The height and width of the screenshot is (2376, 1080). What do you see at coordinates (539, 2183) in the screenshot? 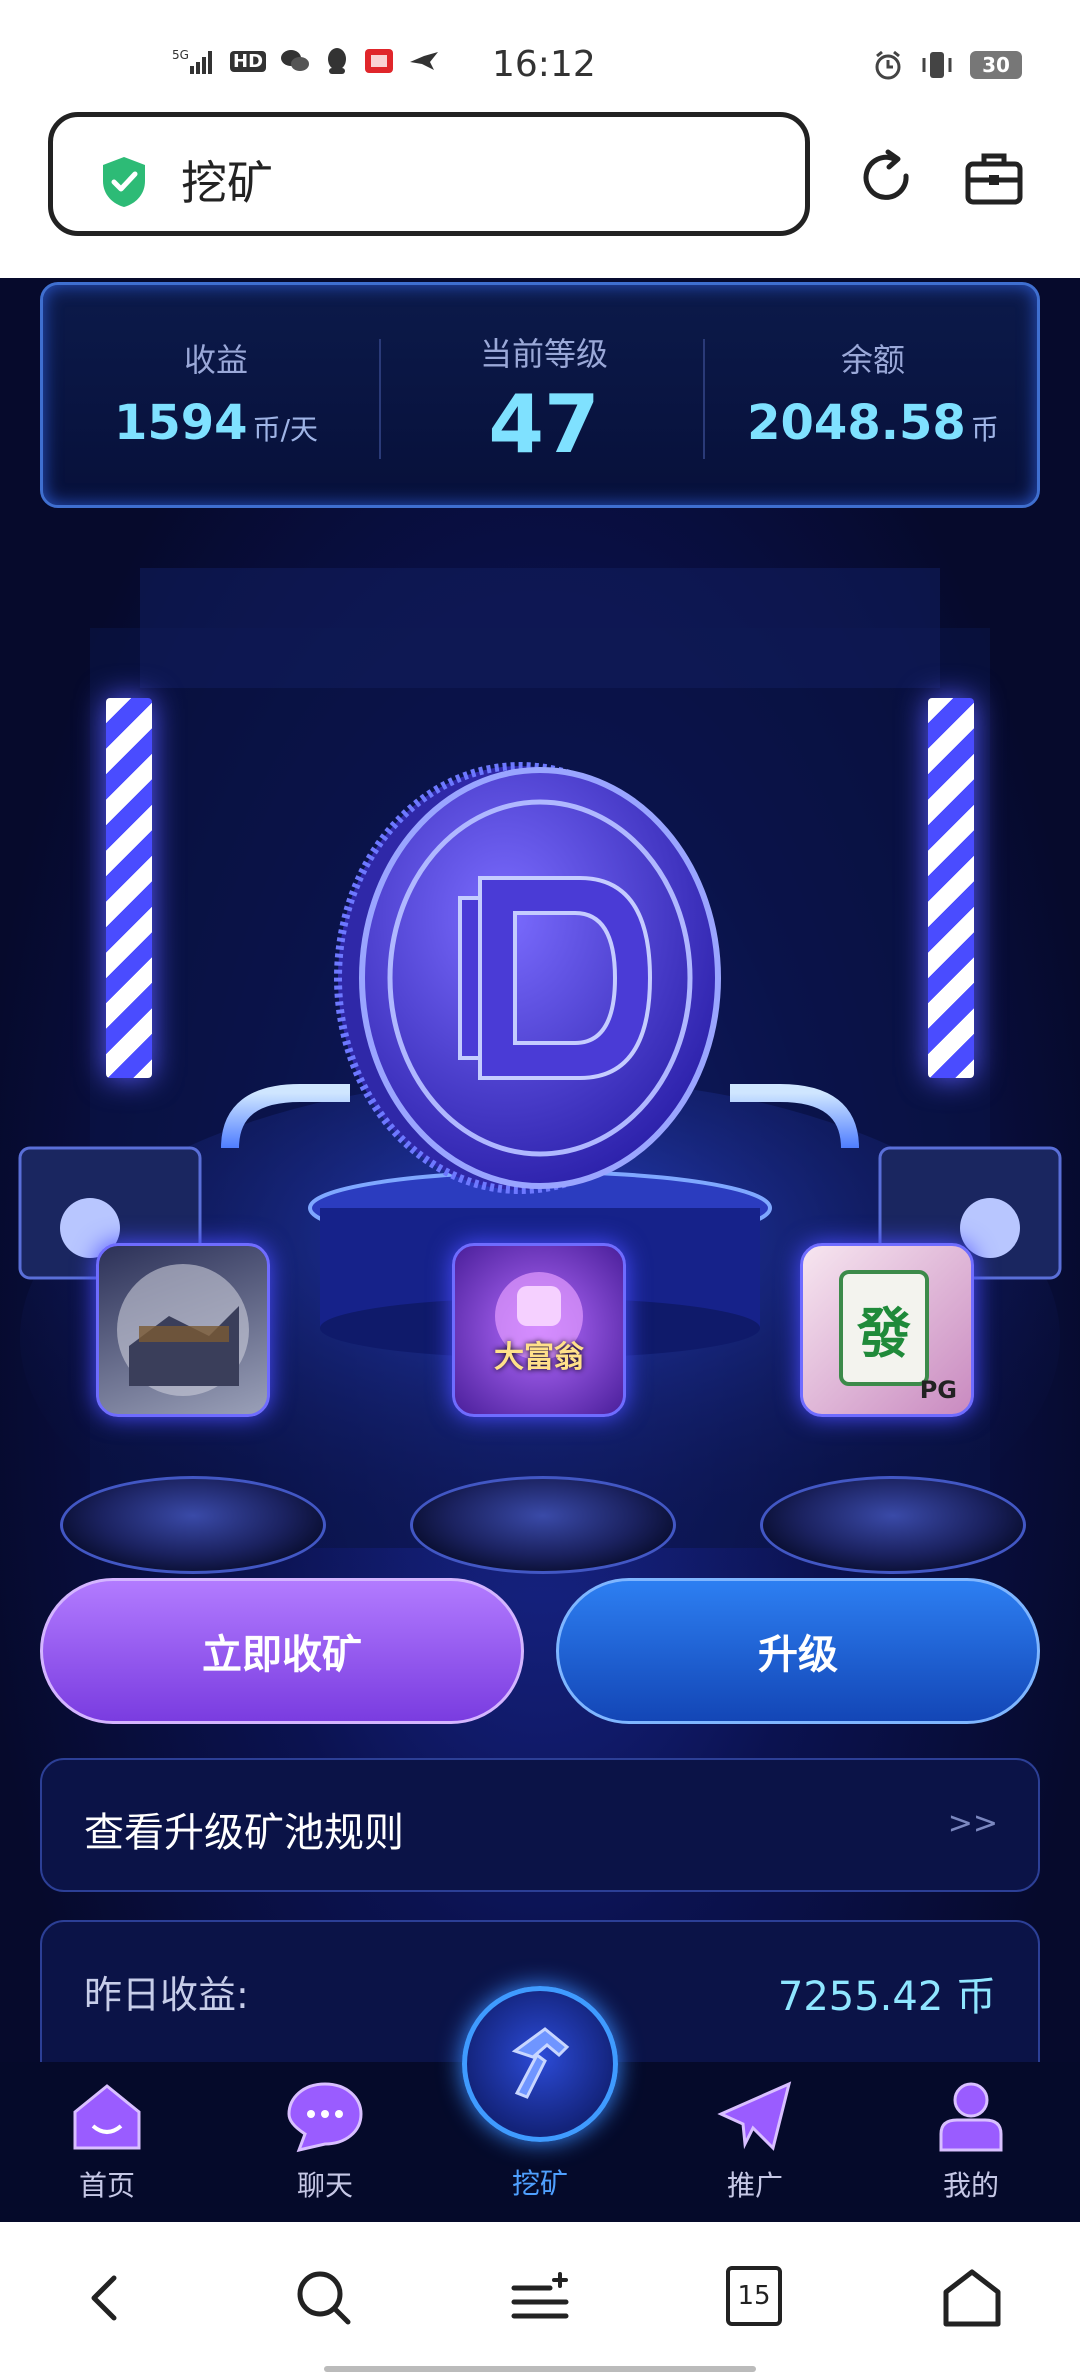
I see `nav-mining-label: 挖矿` at bounding box center [539, 2183].